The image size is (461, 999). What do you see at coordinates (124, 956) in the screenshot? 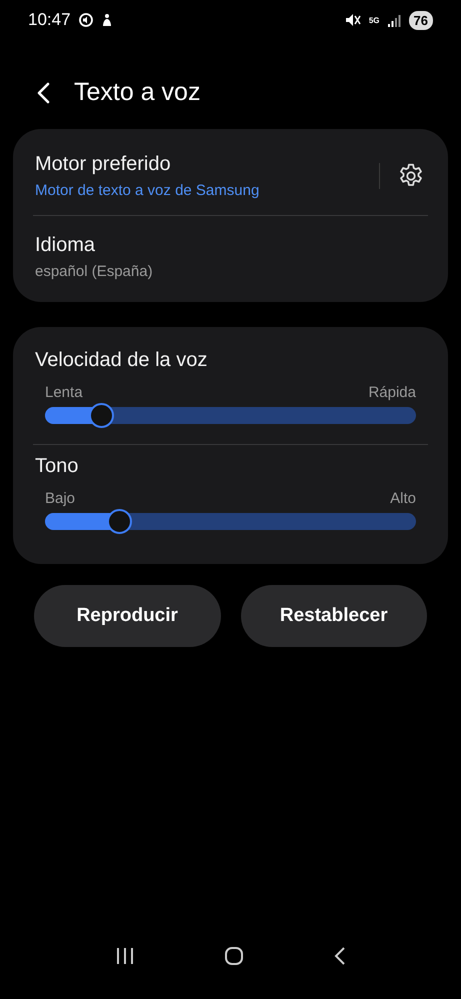
I see `recent-apps-icon` at bounding box center [124, 956].